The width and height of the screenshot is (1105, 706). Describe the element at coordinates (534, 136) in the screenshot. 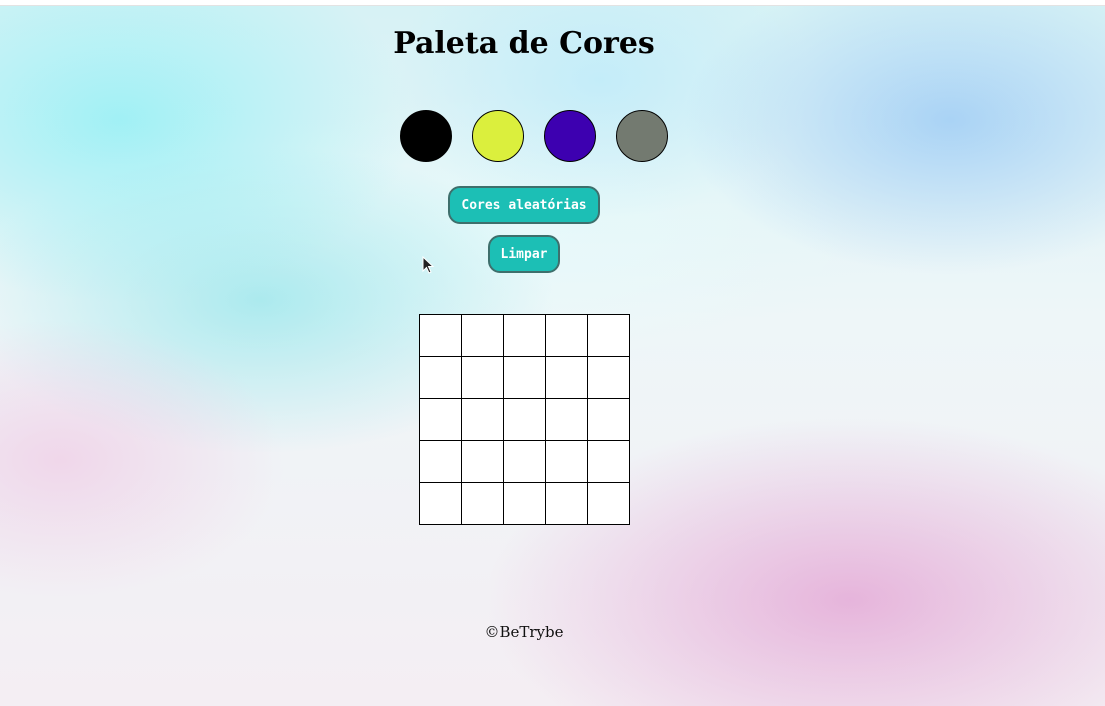

I see `color-palette` at that location.